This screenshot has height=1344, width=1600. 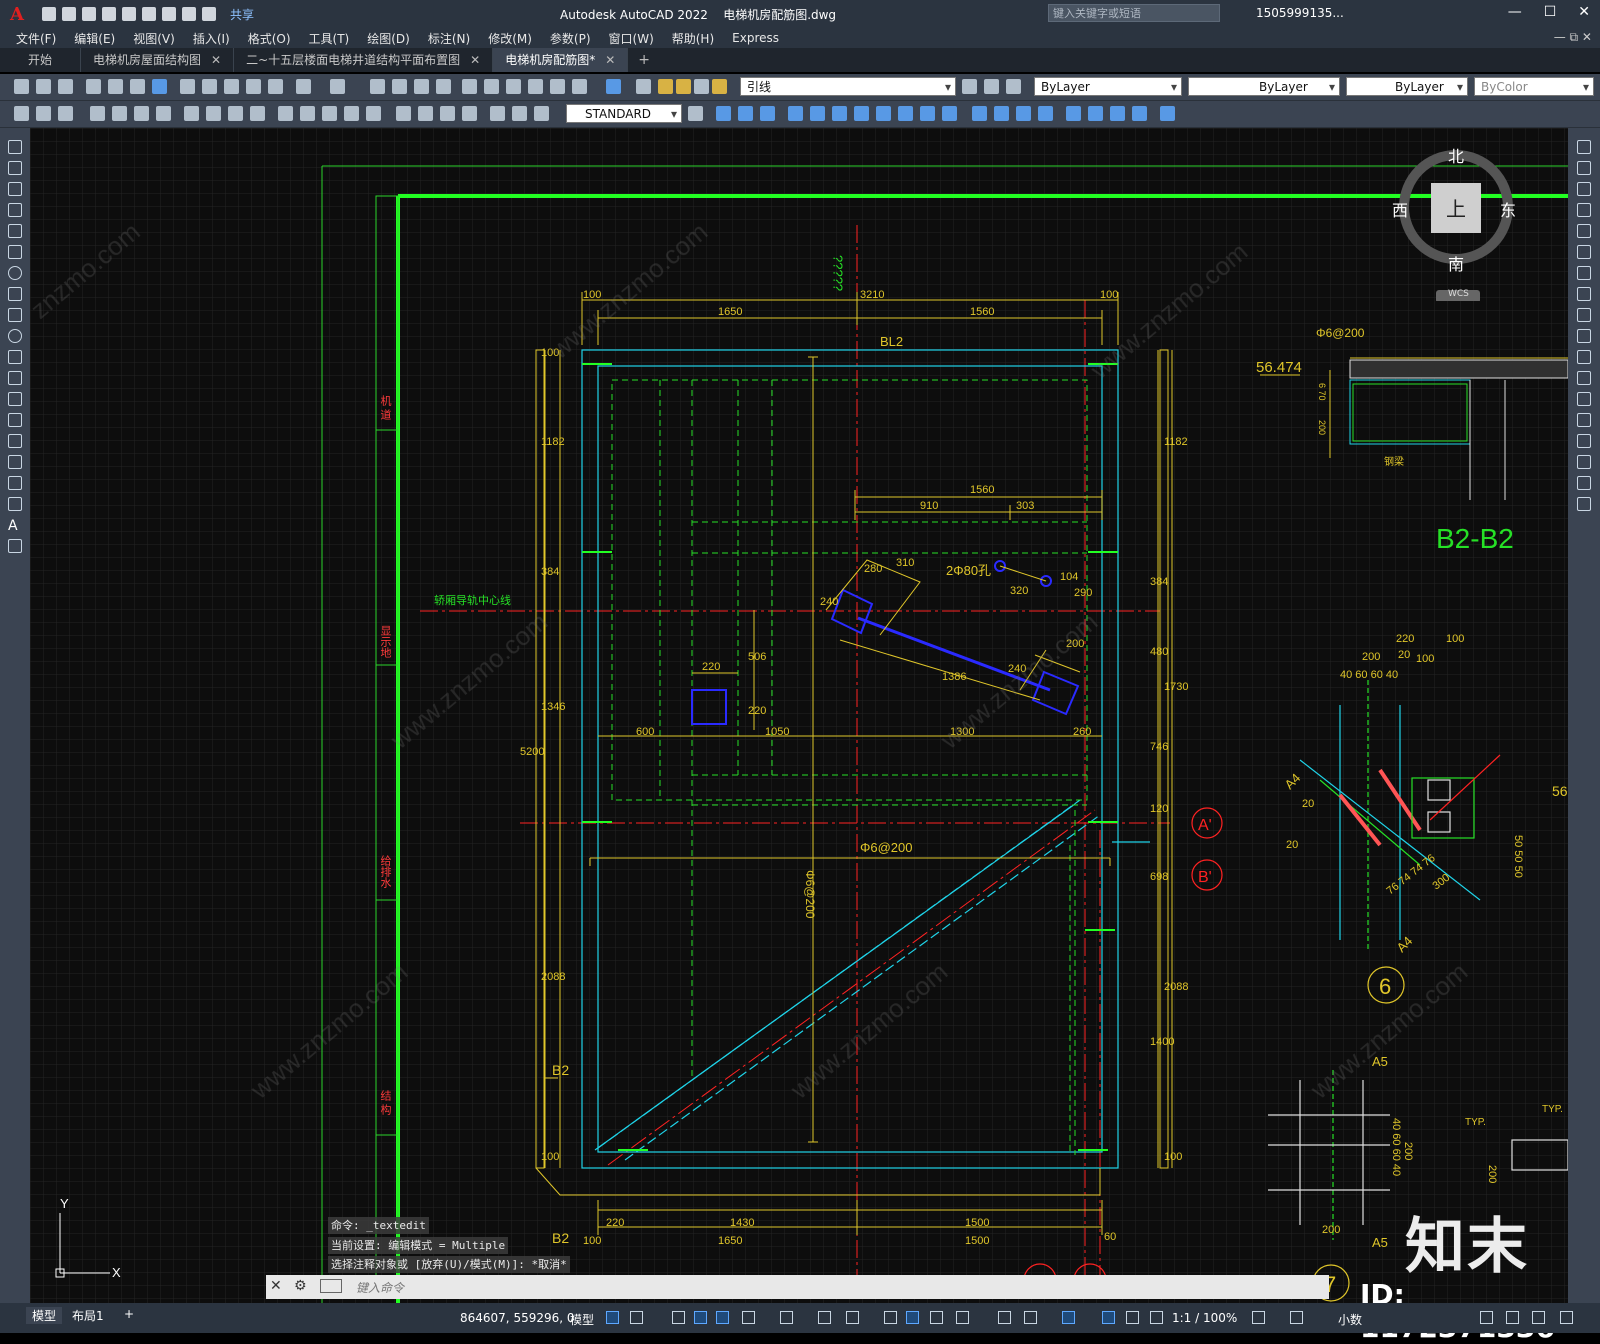 What do you see at coordinates (129, 1314) in the screenshot?
I see `add-layout-button: +` at bounding box center [129, 1314].